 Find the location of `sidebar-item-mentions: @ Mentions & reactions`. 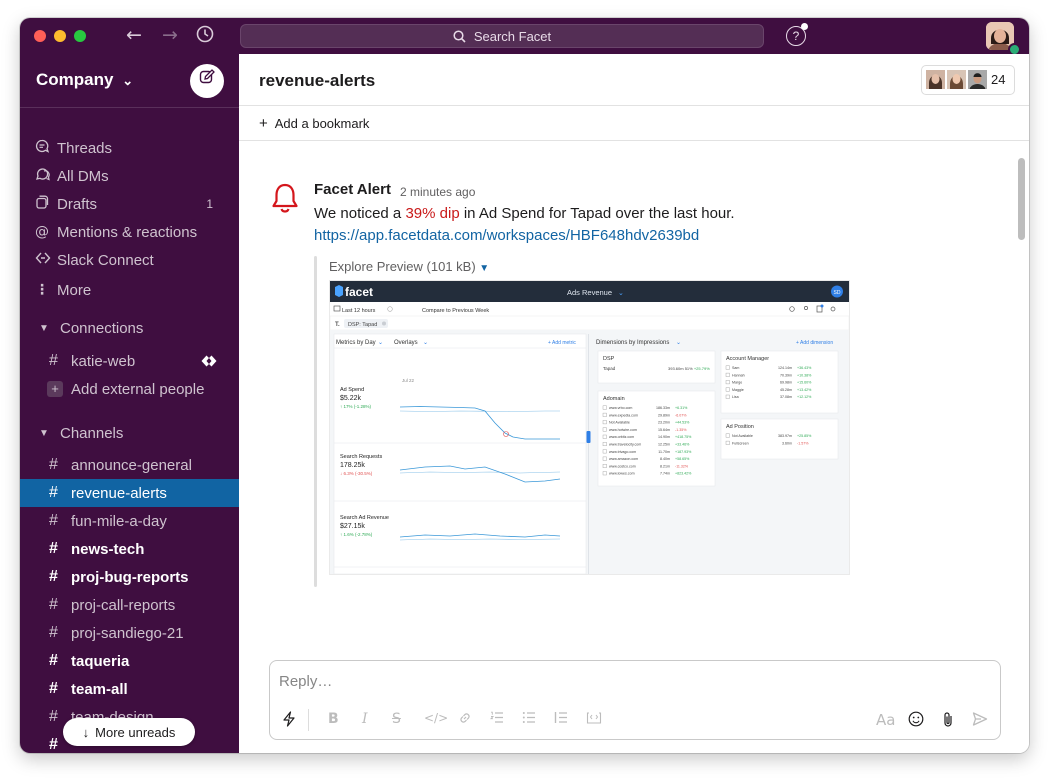

sidebar-item-mentions: @ Mentions & reactions is located at coordinates (129, 232).